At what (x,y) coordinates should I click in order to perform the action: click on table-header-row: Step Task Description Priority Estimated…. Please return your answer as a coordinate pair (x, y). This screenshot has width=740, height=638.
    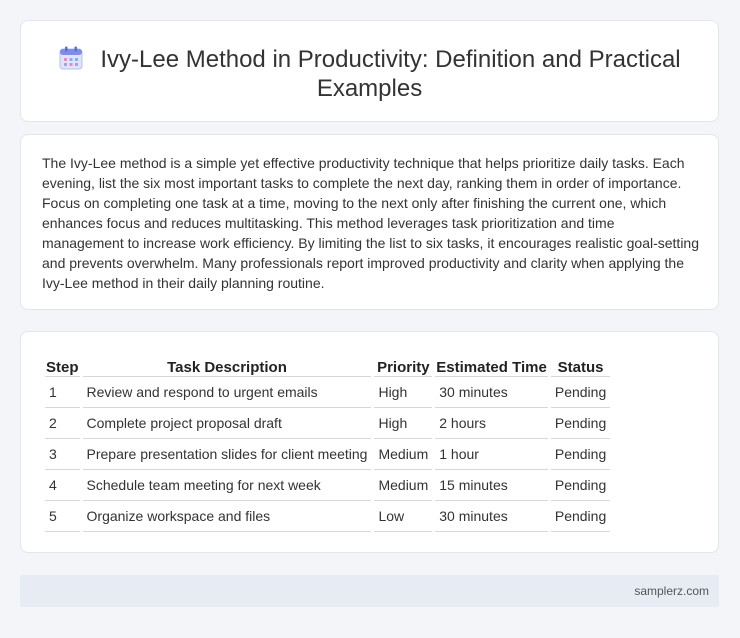
    Looking at the image, I should click on (328, 364).